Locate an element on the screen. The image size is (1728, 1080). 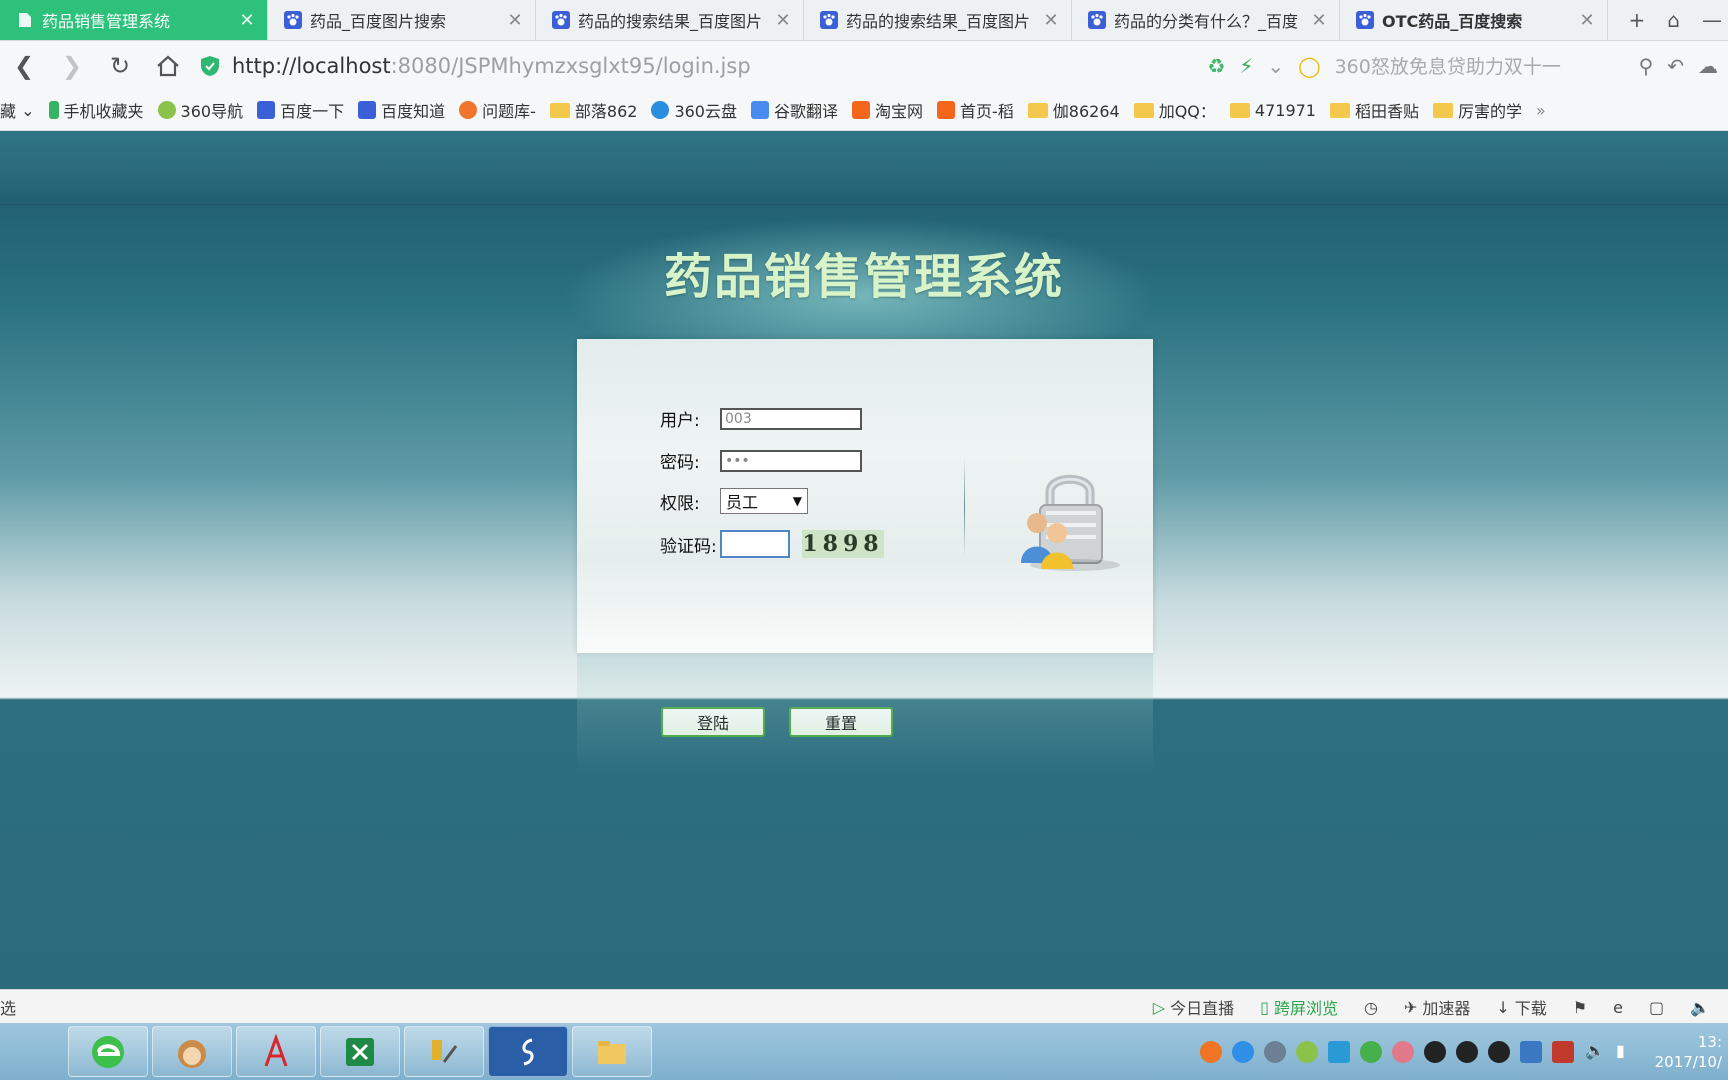
bookmark-item: 问题库- is located at coordinates (497, 110).